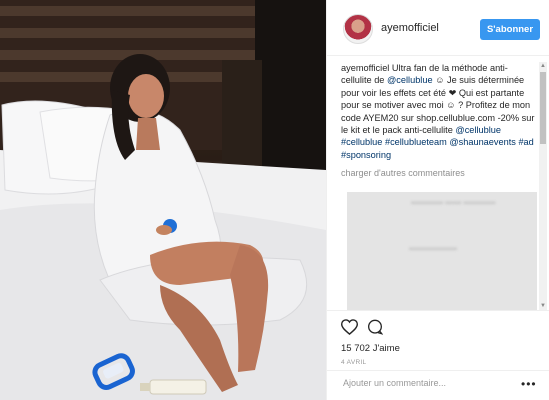 Image resolution: width=549 pixels, height=400 pixels. Describe the element at coordinates (529, 384) in the screenshot. I see `more-options-icon: •••` at that location.